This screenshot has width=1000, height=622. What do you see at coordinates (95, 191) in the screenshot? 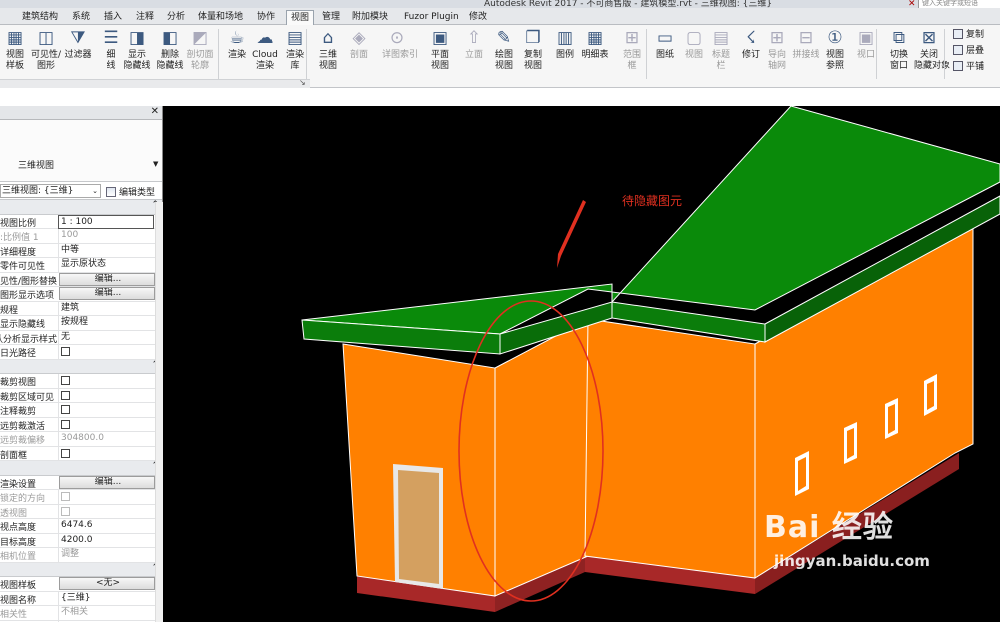
I see `chevron-down-icon: ⌄` at bounding box center [95, 191].